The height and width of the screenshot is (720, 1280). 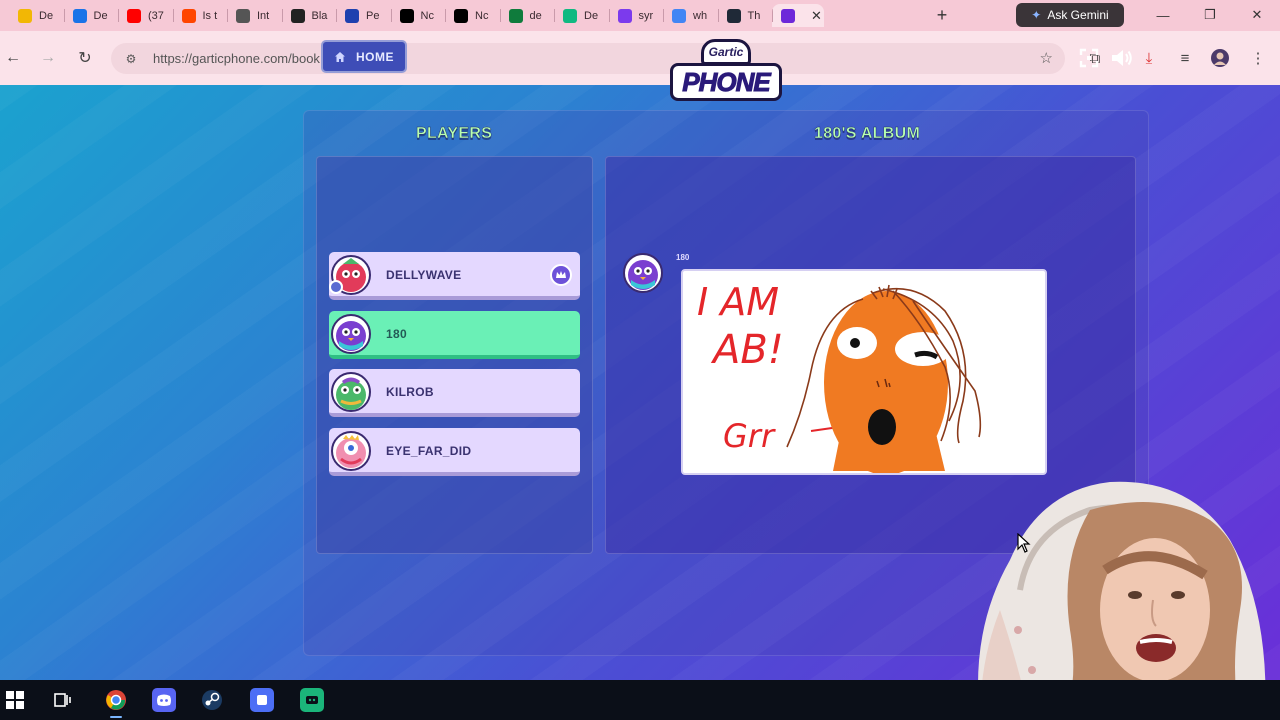 What do you see at coordinates (131, 59) in the screenshot?
I see `site-info-icon: ⚙` at bounding box center [131, 59].